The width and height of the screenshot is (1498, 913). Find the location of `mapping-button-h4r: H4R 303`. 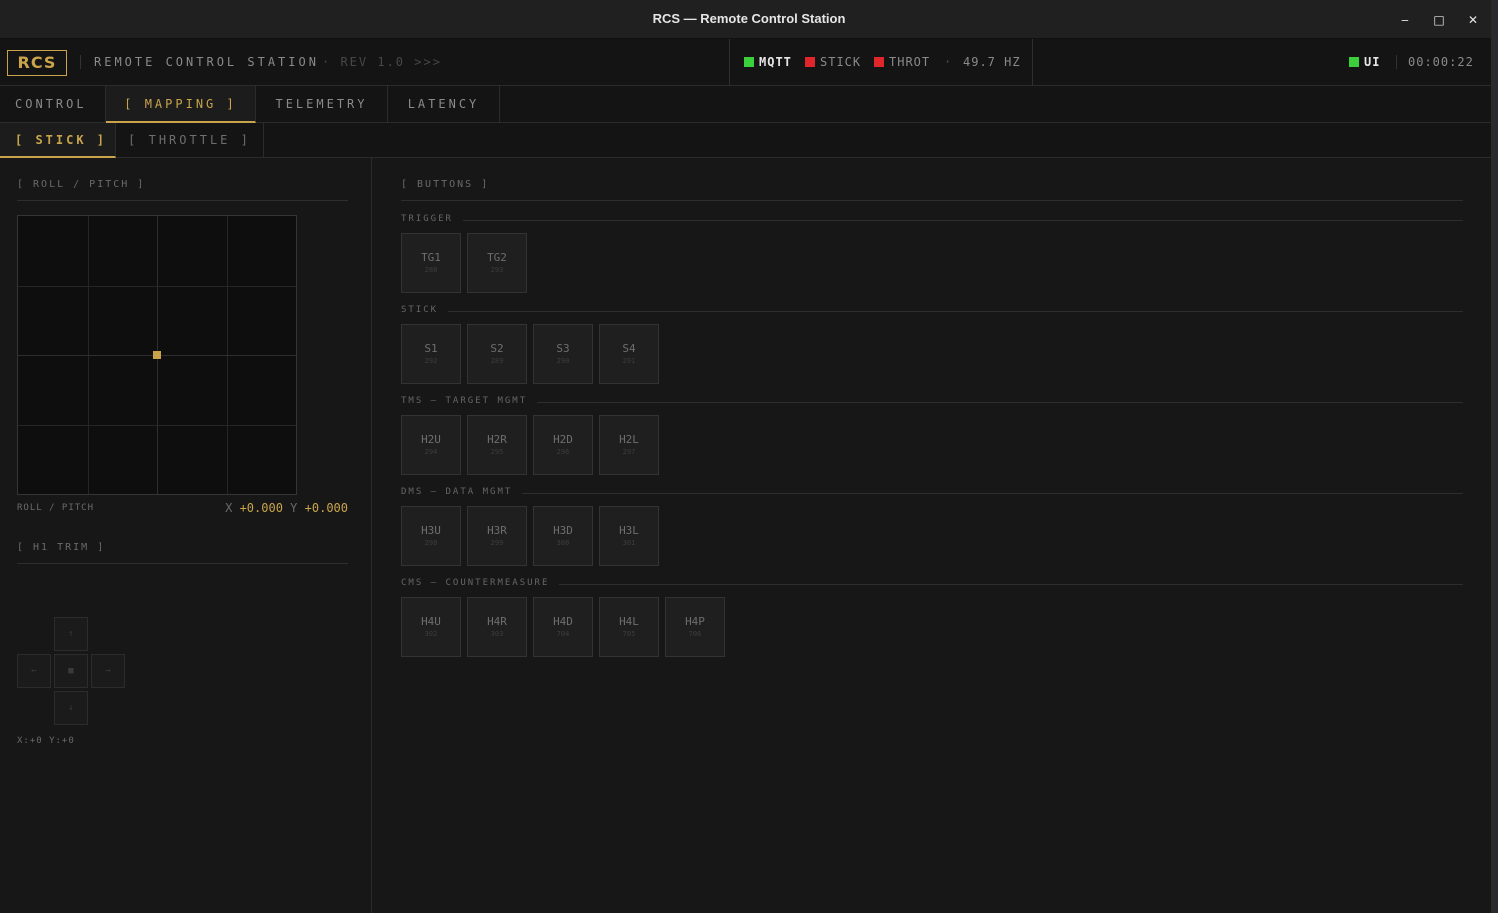

mapping-button-h4r: H4R 303 is located at coordinates (497, 627).